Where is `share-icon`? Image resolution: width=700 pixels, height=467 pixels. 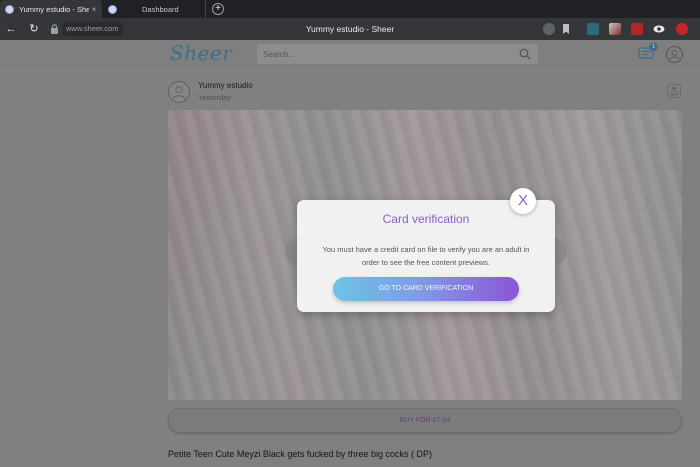 share-icon is located at coordinates (674, 91).